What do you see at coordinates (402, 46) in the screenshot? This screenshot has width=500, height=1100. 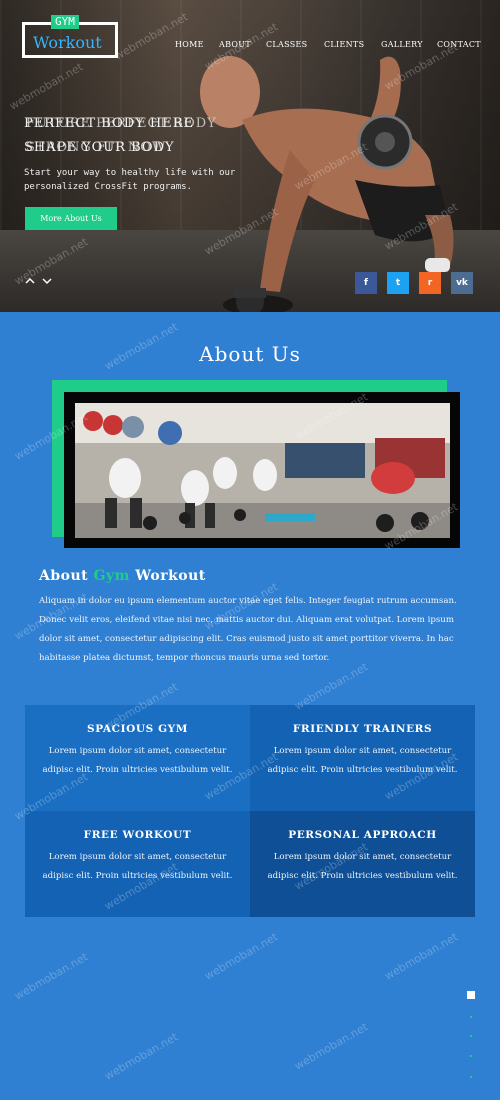 I see `nav-gallery: GALLERY` at bounding box center [402, 46].